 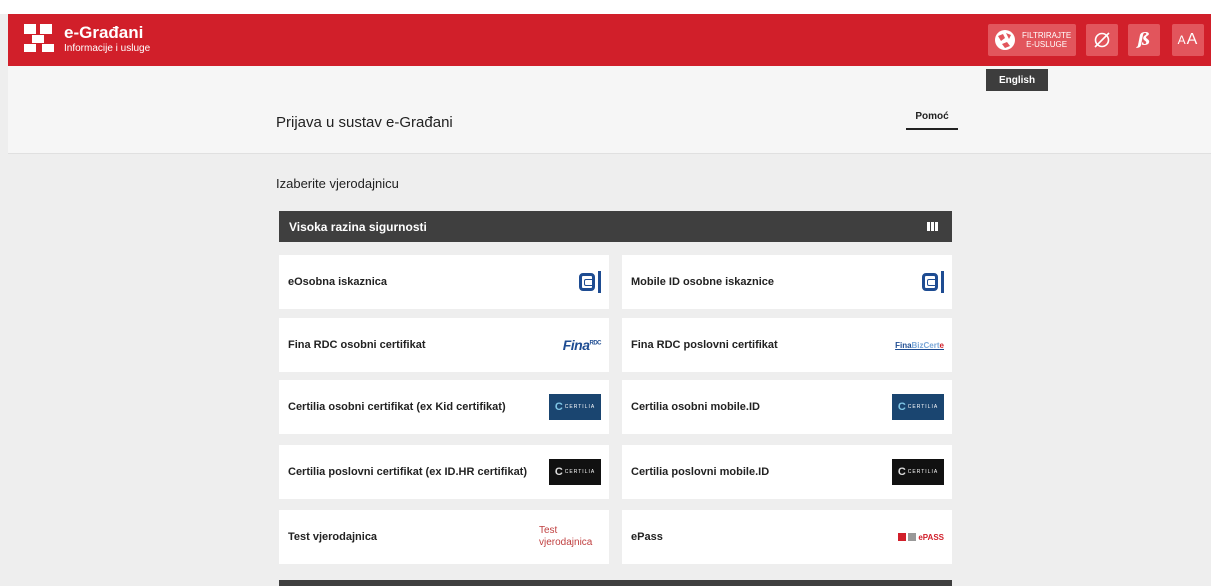 I want to click on credential-mobile-id: Mobile ID osobne iskaznice, so click(x=787, y=282).